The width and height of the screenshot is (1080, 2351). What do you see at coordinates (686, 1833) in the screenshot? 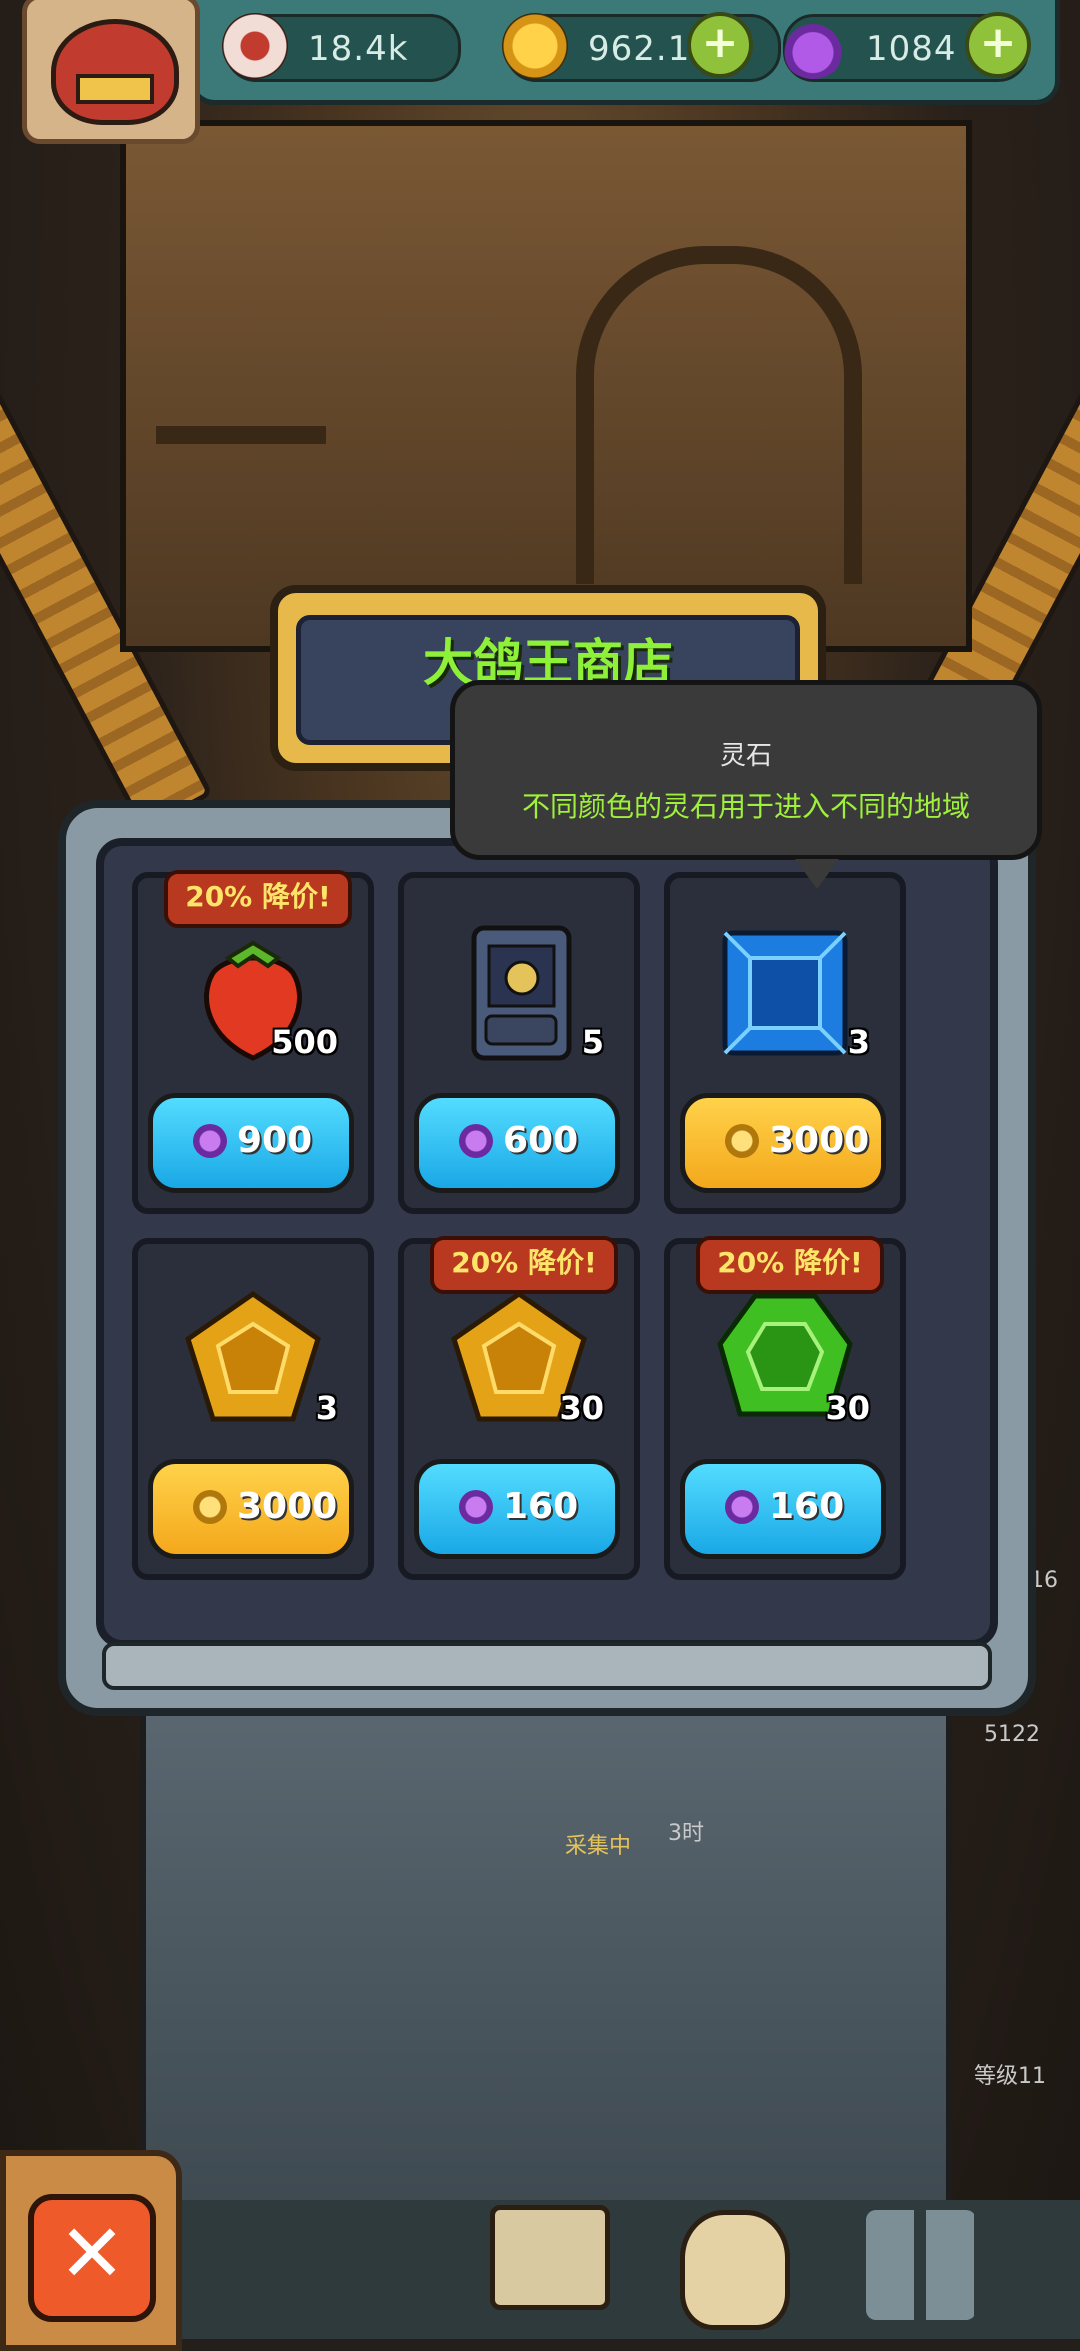
I see `collect-time: 3时` at bounding box center [686, 1833].